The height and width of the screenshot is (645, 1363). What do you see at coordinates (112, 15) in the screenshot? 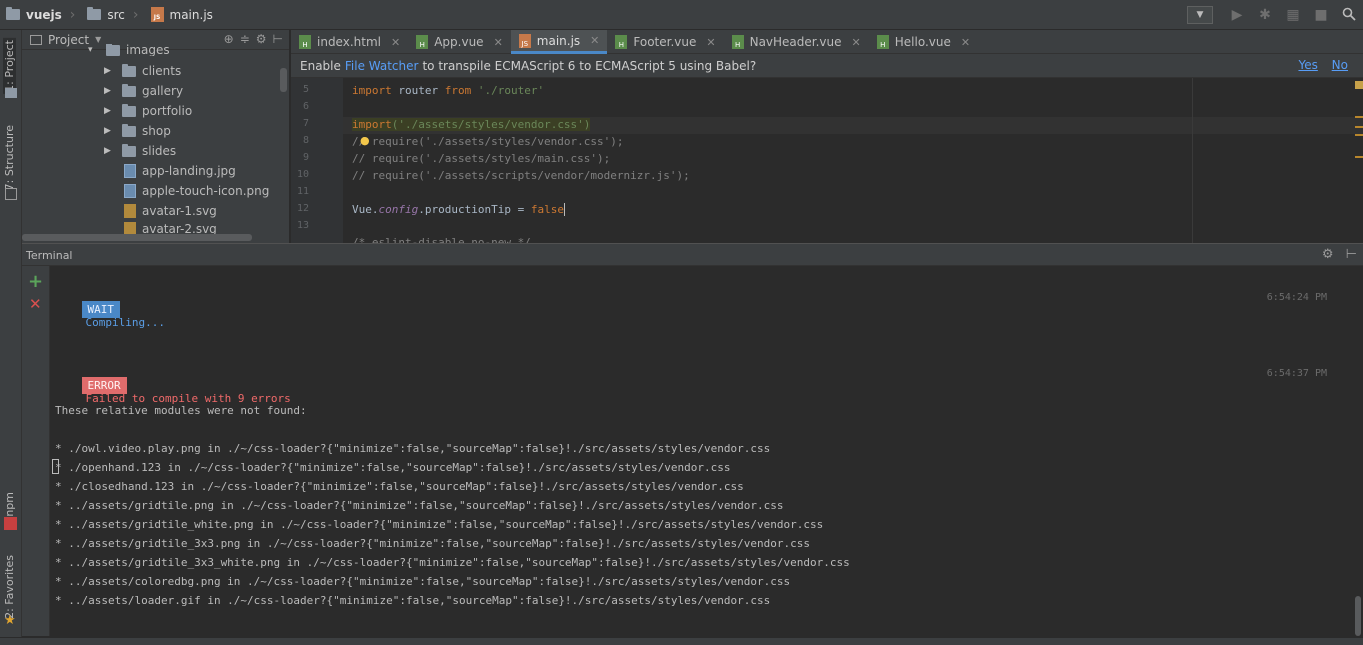
I see `breadcrumb-folder: src ›` at bounding box center [112, 15].